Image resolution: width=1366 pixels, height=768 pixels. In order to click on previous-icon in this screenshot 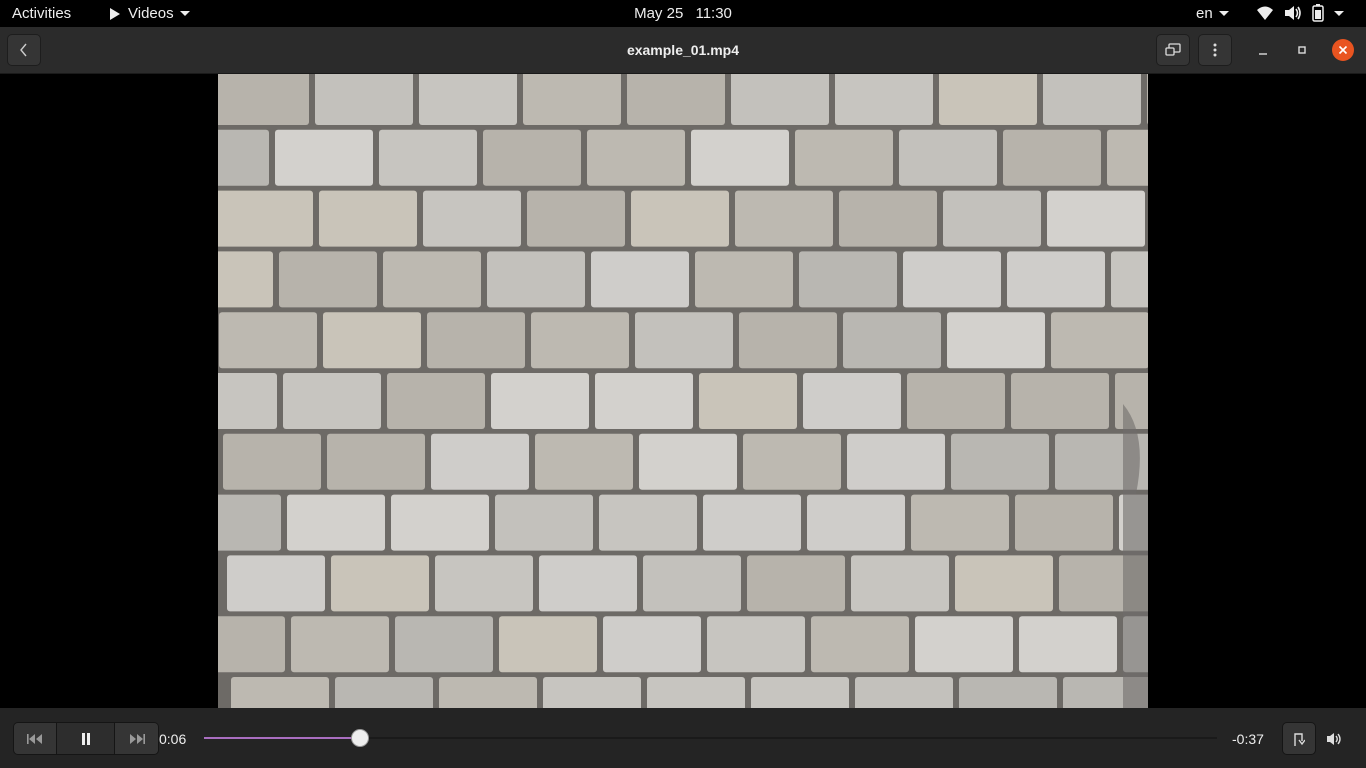, I will do `click(34, 738)`.